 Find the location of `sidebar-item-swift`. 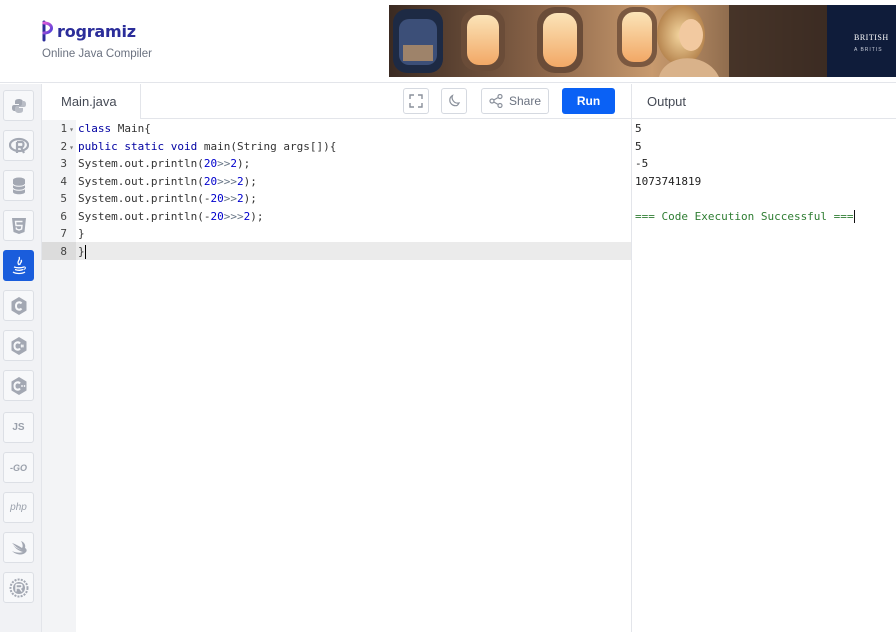

sidebar-item-swift is located at coordinates (18, 547).